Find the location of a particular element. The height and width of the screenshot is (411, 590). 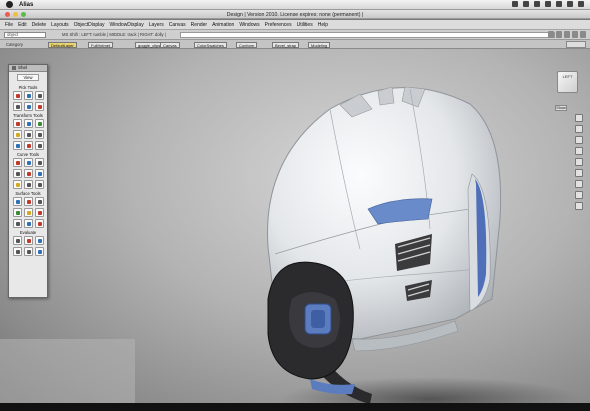

menu-item-windowdisplay: WindowDisplay is located at coordinates (127, 25).